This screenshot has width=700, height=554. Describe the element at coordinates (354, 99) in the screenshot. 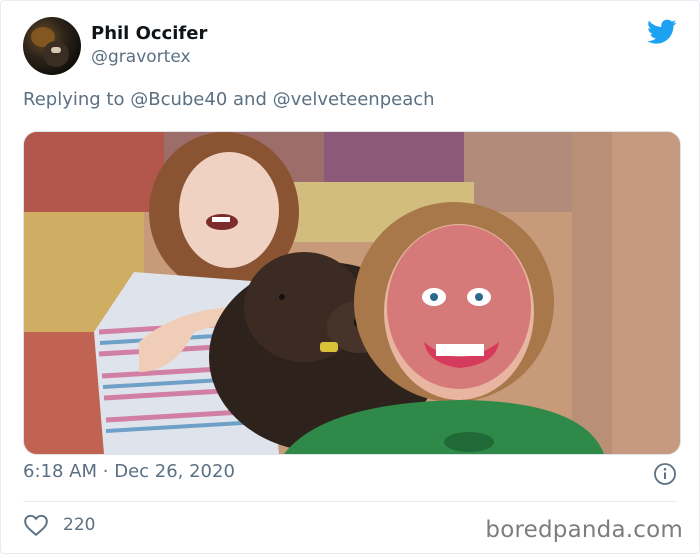

I see `mention-link-2: @velveteenpeach` at that location.